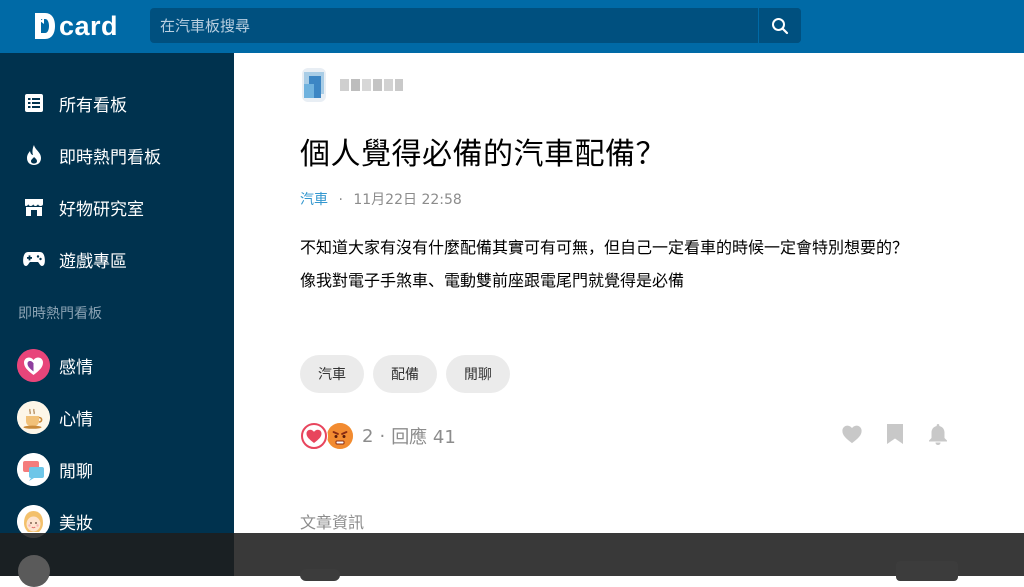  What do you see at coordinates (34, 155) in the screenshot?
I see `fire-icon` at bounding box center [34, 155].